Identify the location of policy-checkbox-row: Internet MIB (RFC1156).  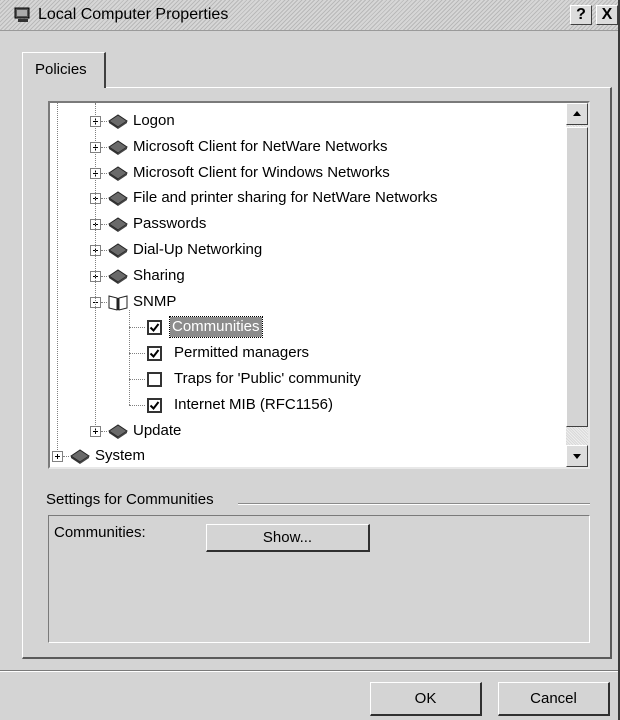
(305, 405).